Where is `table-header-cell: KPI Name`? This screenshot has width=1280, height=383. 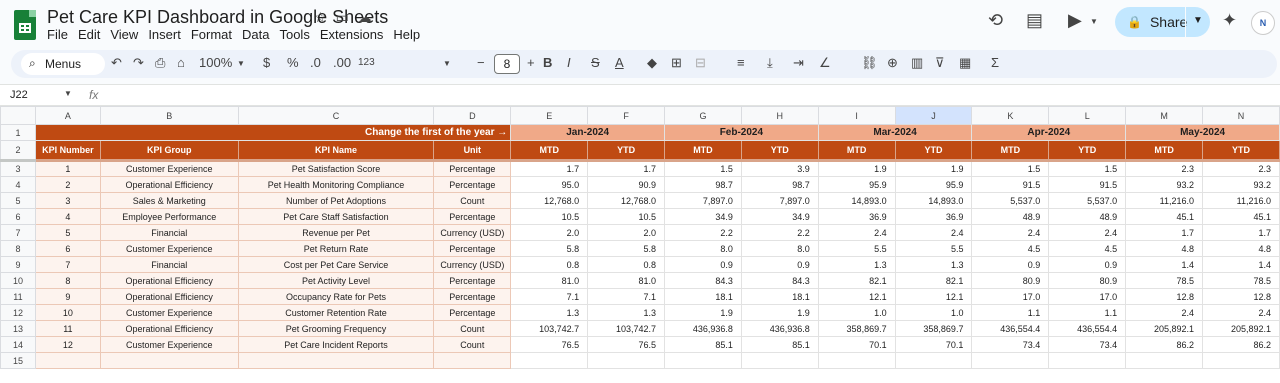
table-header-cell: KPI Name is located at coordinates (336, 151).